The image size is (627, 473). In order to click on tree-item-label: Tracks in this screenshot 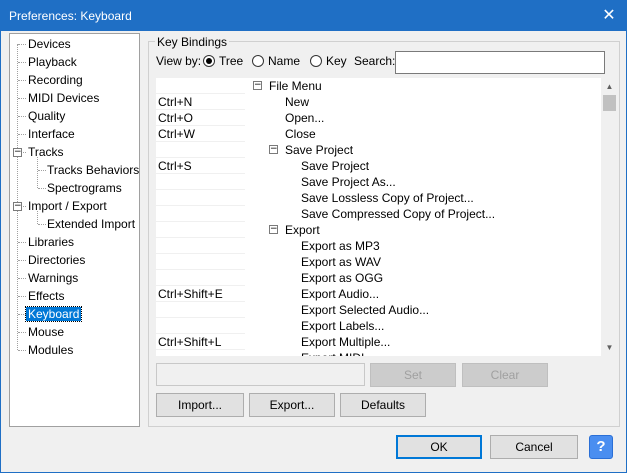, I will do `click(46, 152)`.